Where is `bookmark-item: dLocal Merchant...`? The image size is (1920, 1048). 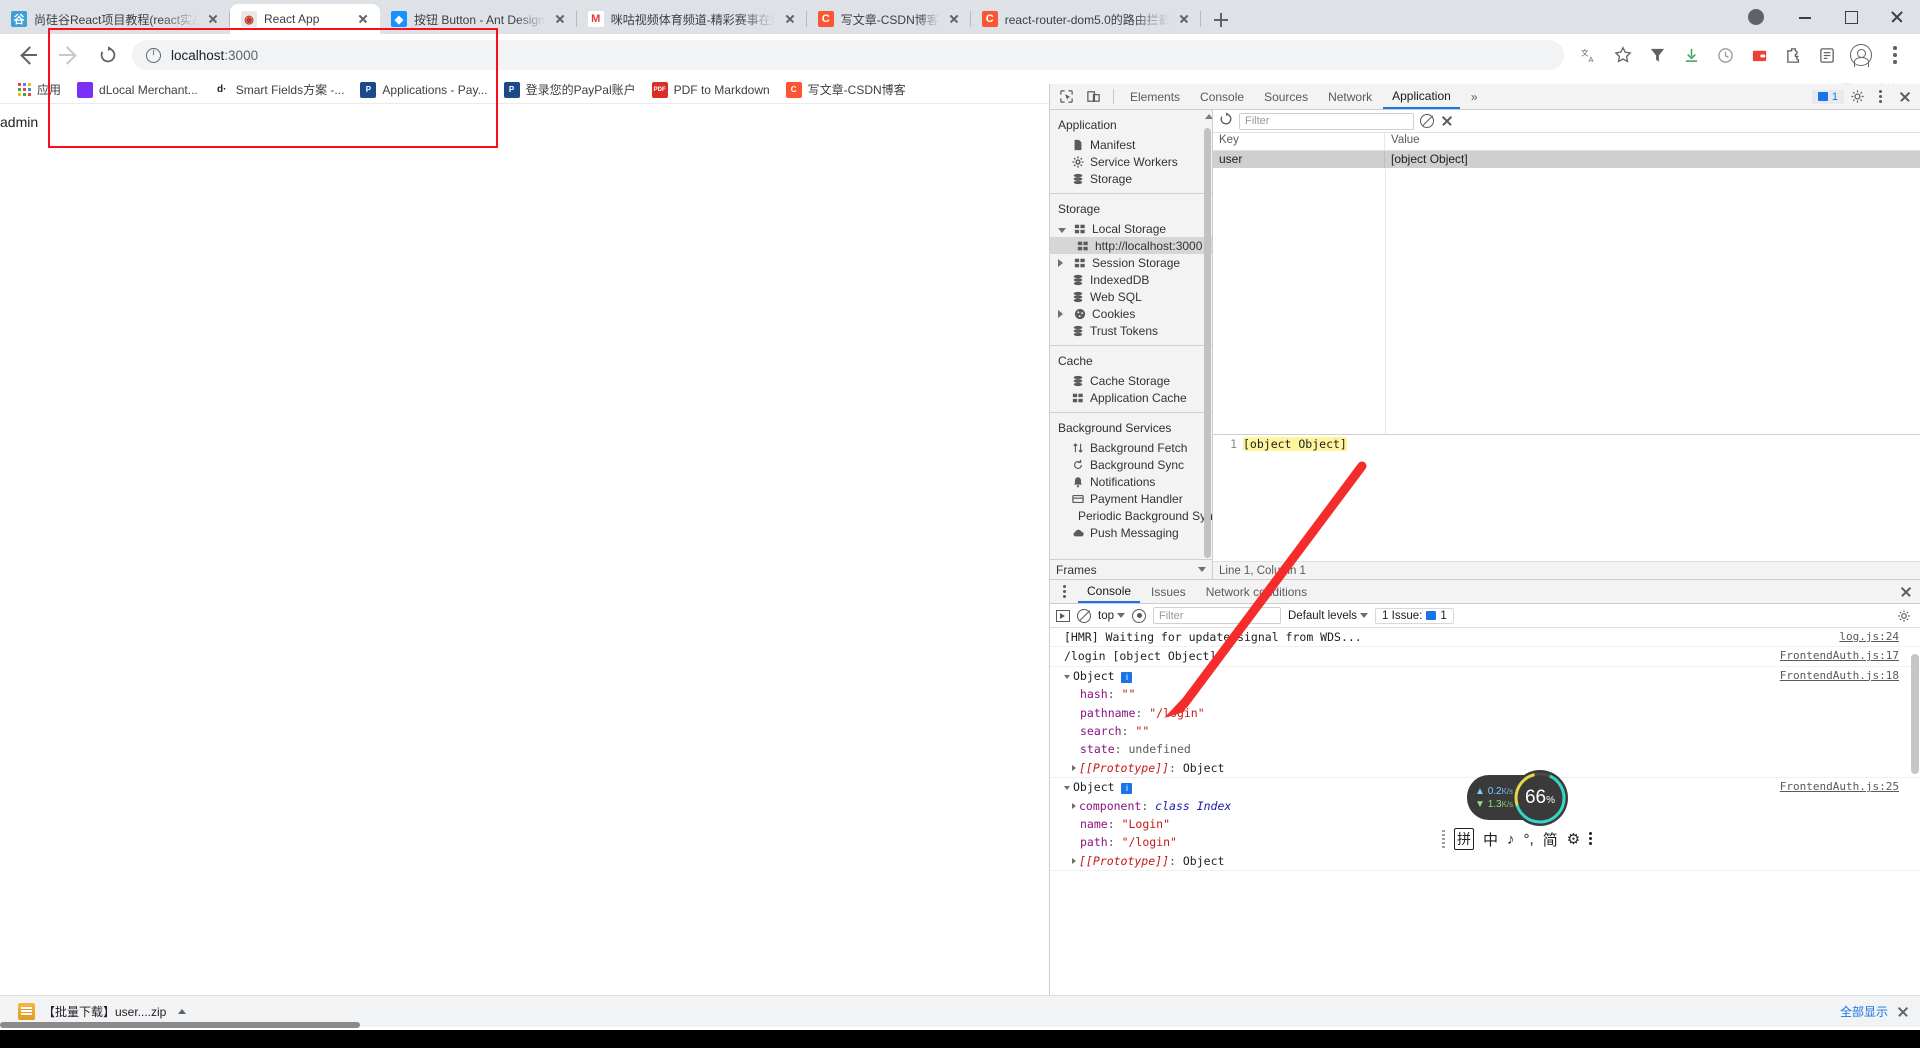 bookmark-item: dLocal Merchant... is located at coordinates (137, 90).